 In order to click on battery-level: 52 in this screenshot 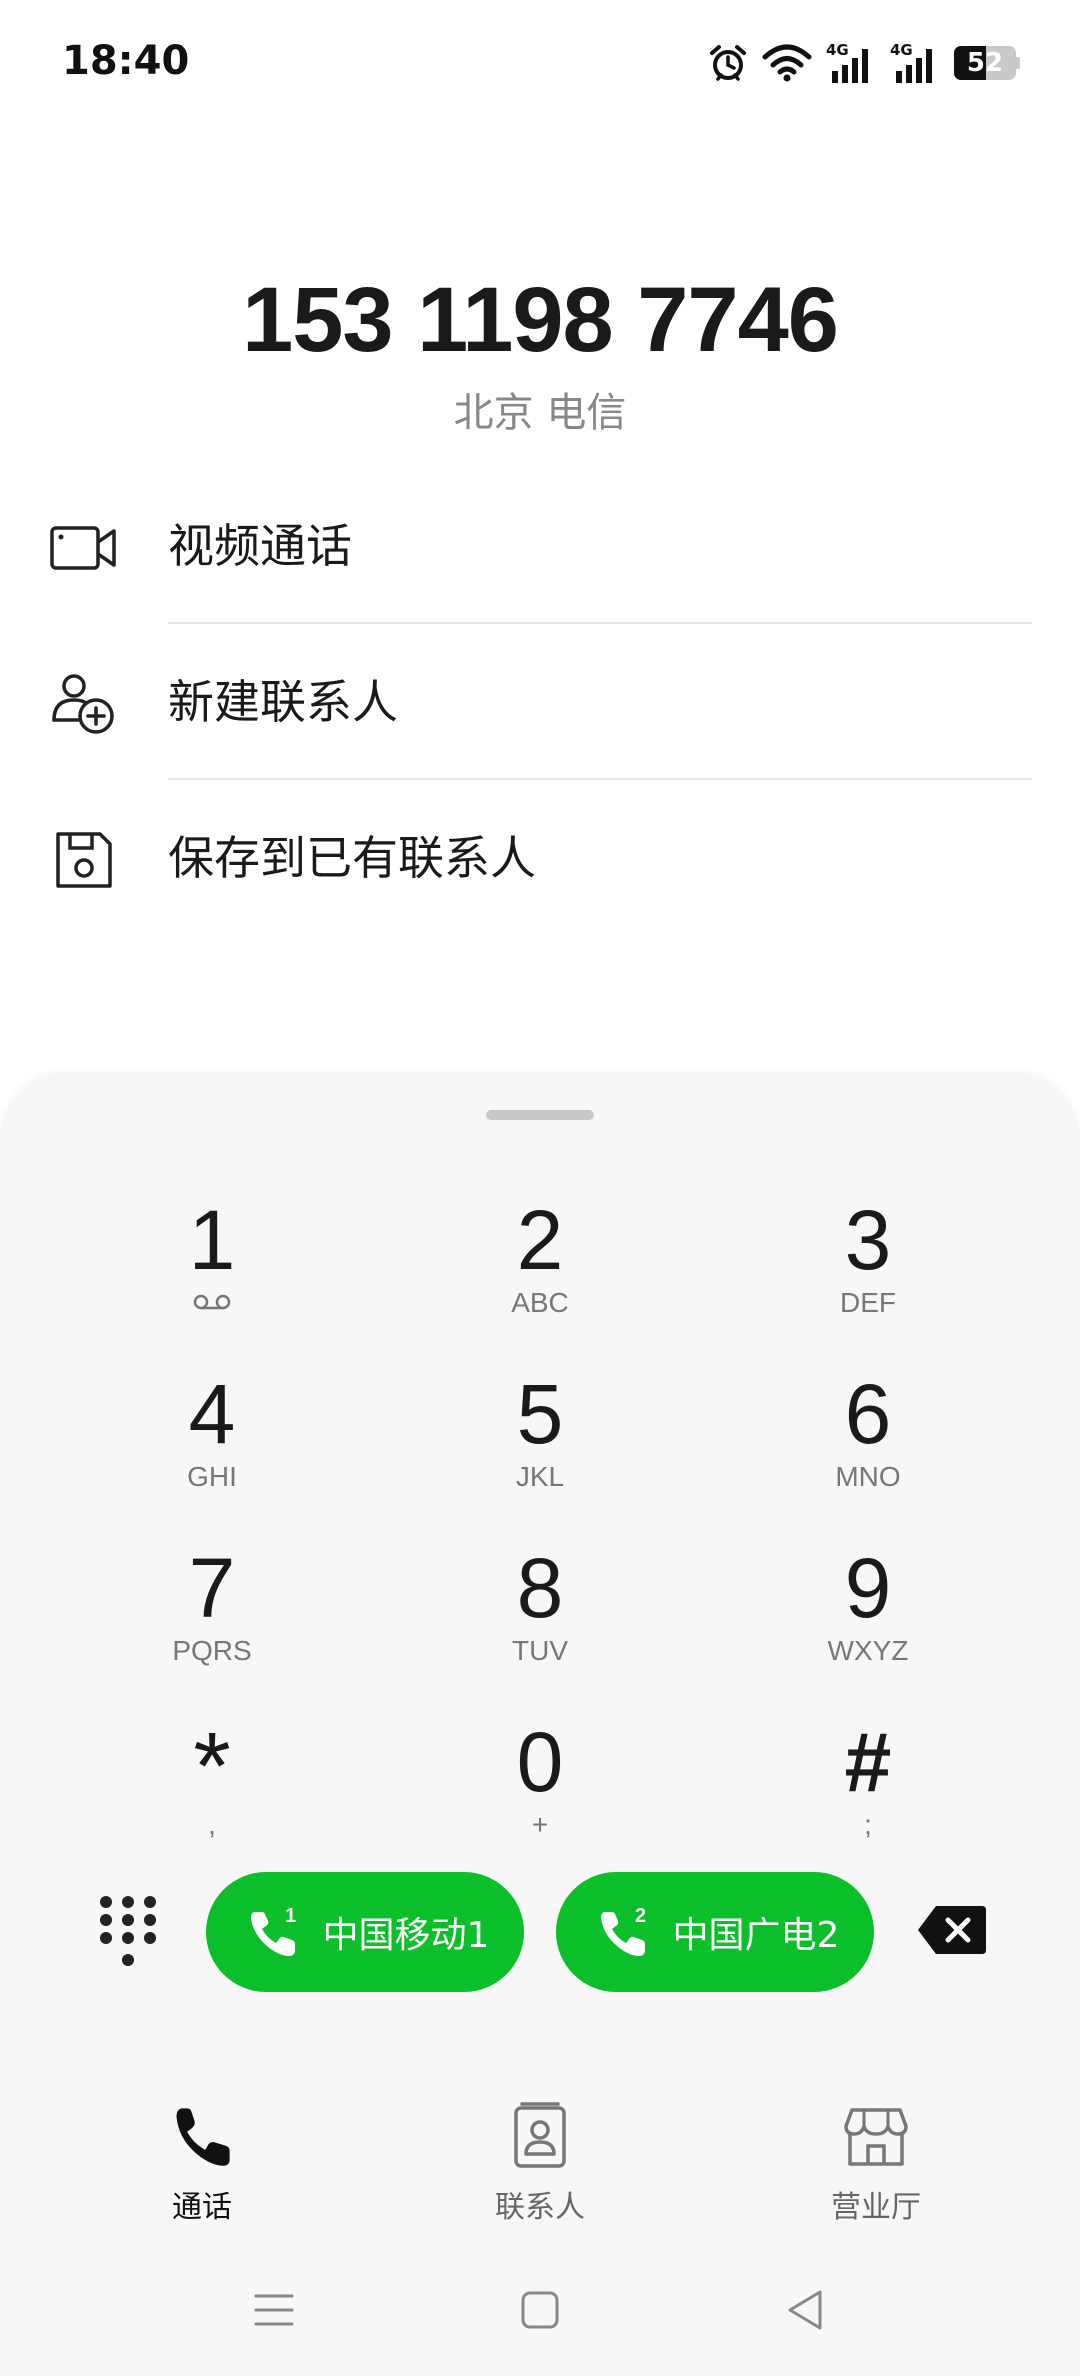, I will do `click(985, 63)`.